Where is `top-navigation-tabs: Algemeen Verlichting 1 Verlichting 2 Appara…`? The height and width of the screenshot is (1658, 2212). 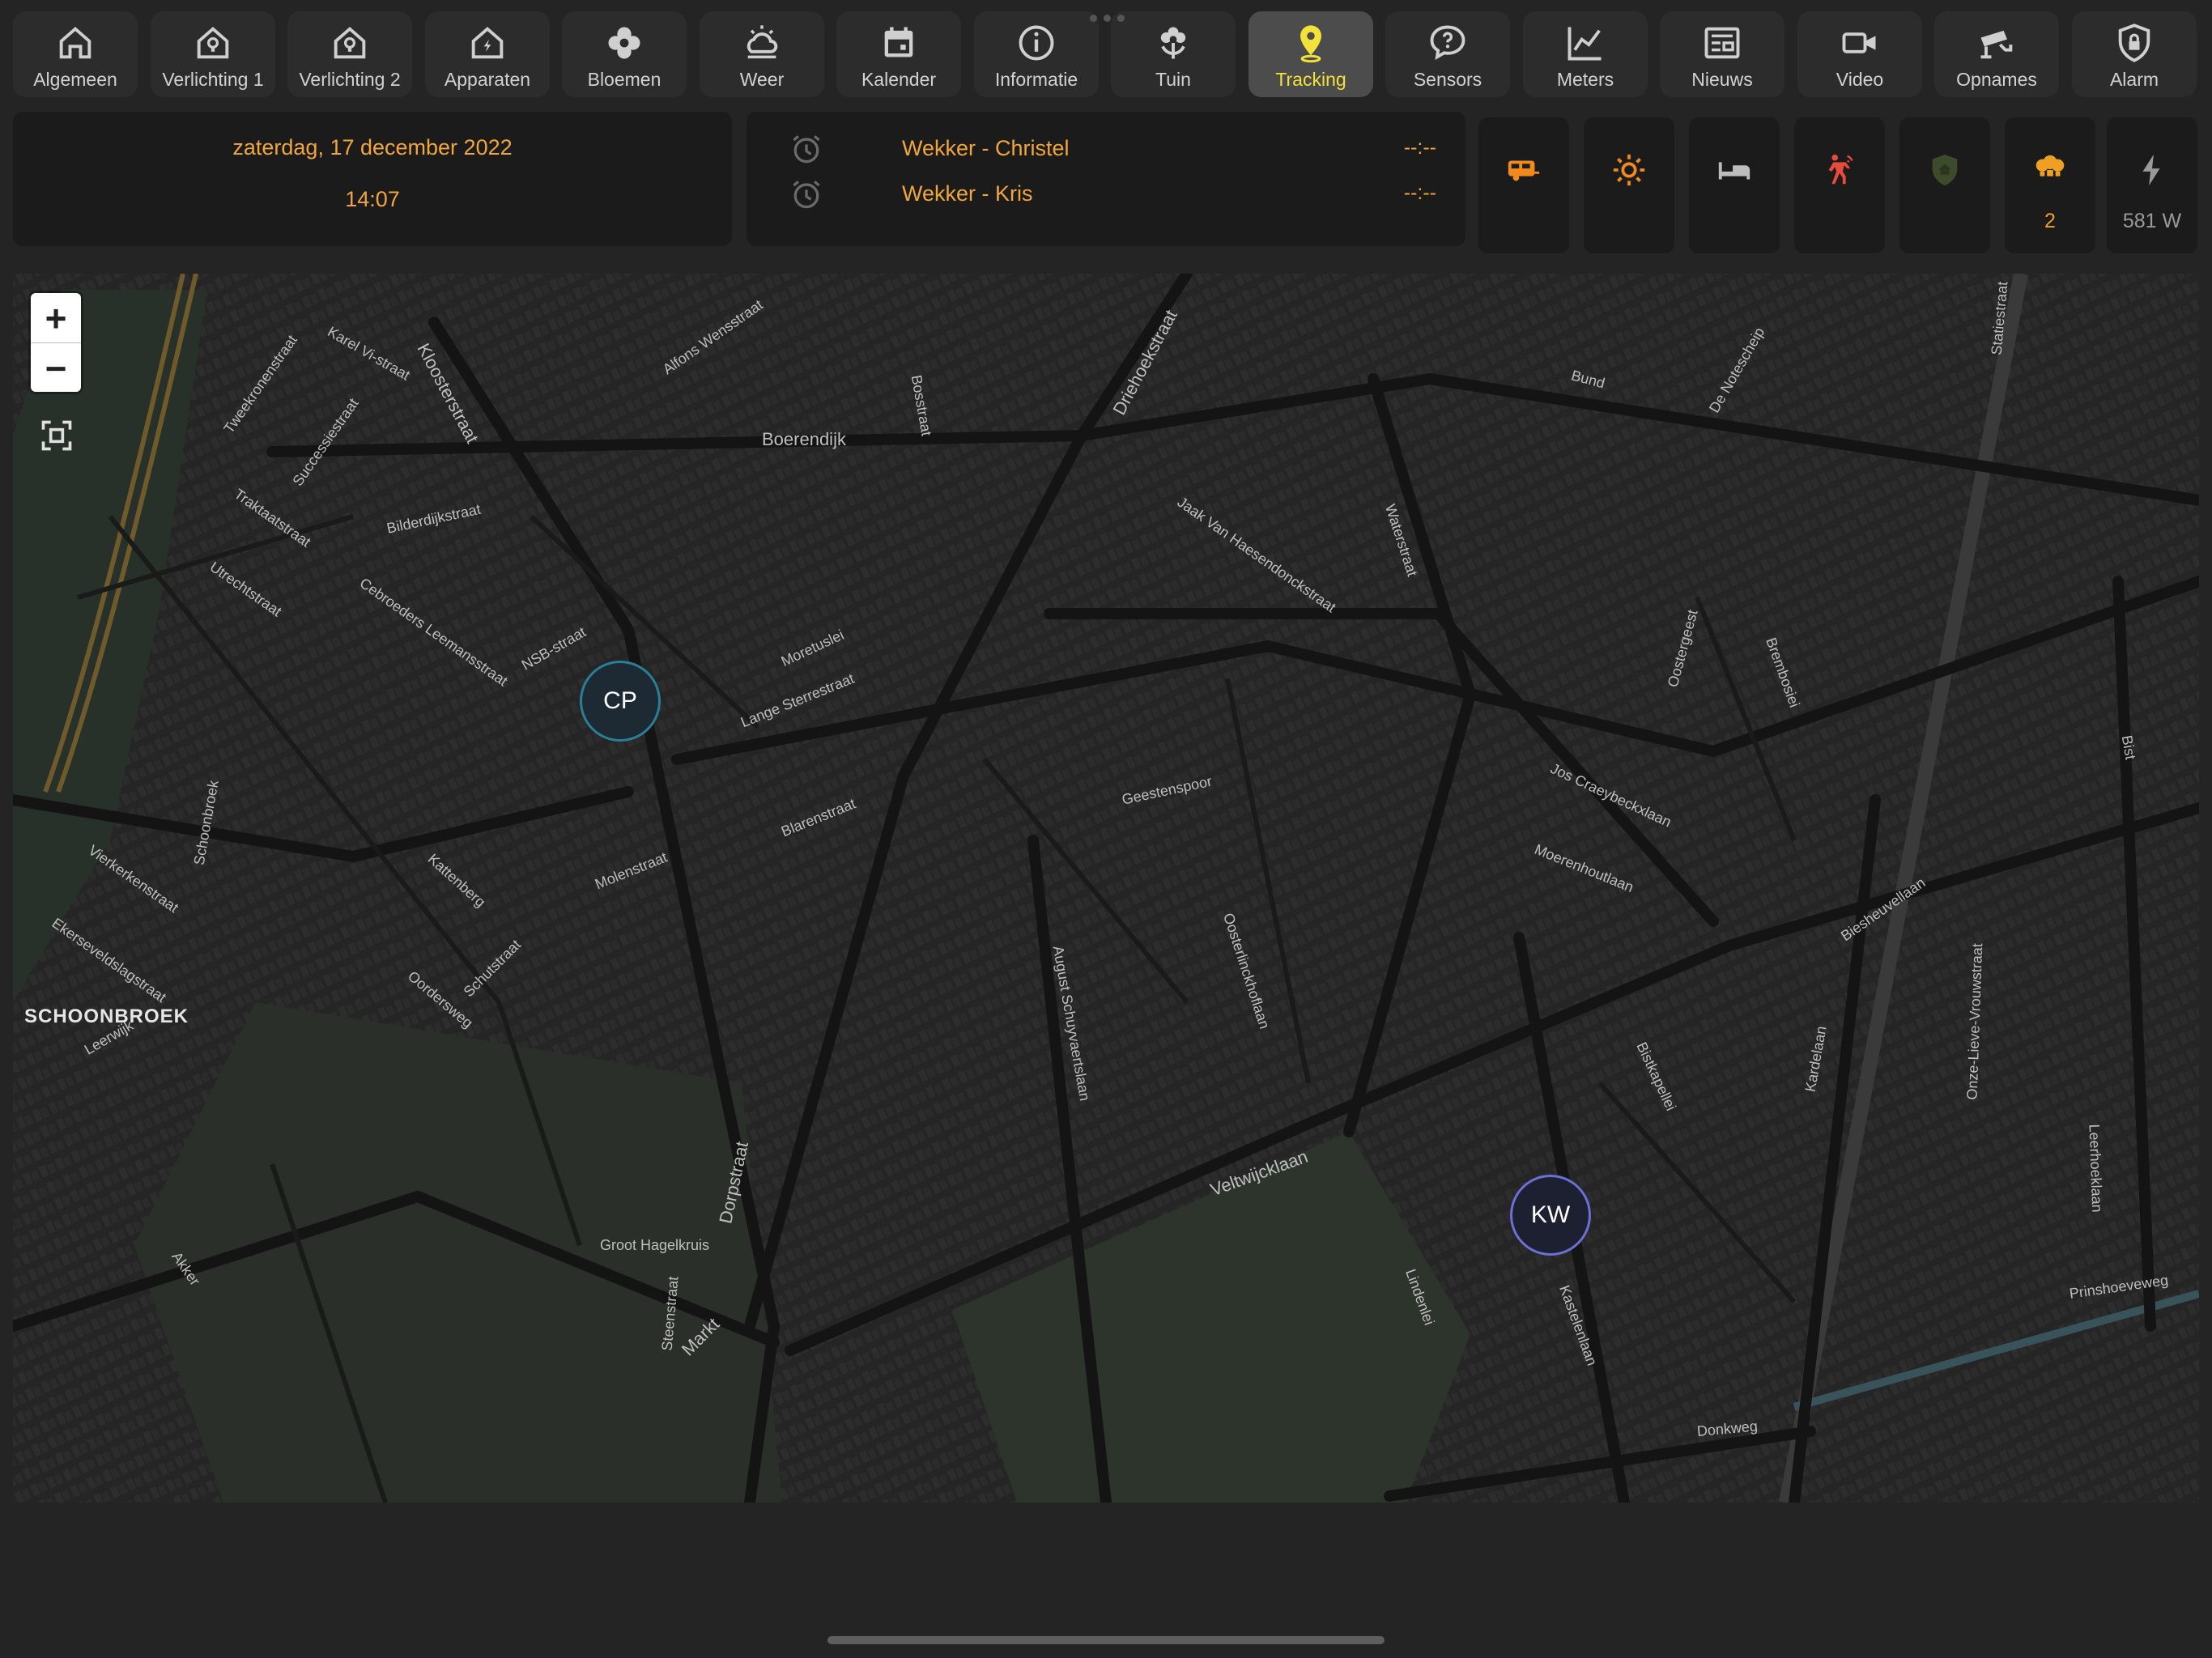 top-navigation-tabs: Algemeen Verlichting 1 Verlichting 2 Appara… is located at coordinates (1110, 55).